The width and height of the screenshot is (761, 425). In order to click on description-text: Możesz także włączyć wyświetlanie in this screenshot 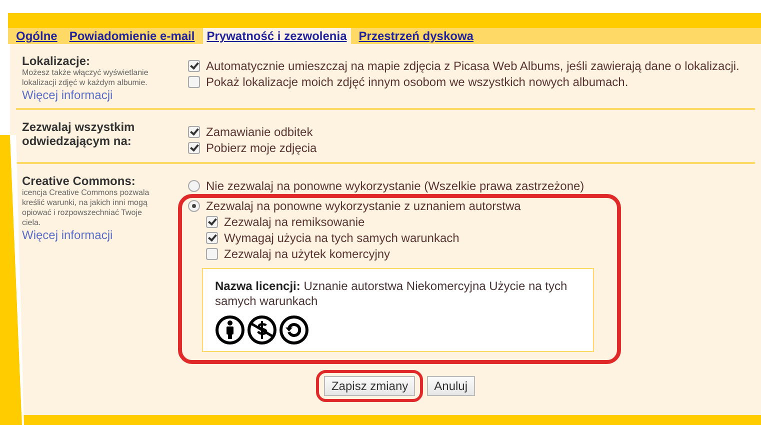, I will do `click(86, 73)`.